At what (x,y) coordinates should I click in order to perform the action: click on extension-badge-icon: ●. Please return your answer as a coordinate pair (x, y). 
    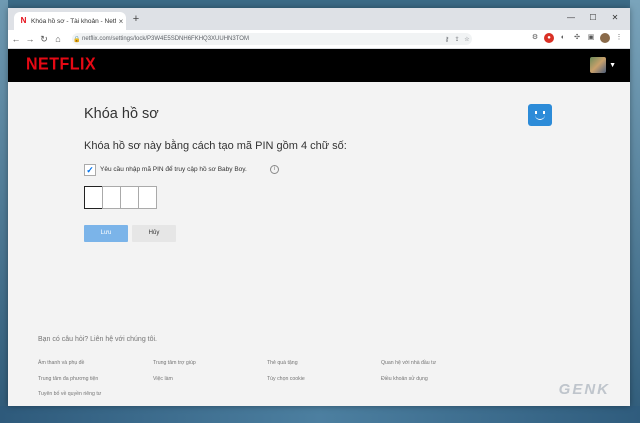
    Looking at the image, I should click on (549, 38).